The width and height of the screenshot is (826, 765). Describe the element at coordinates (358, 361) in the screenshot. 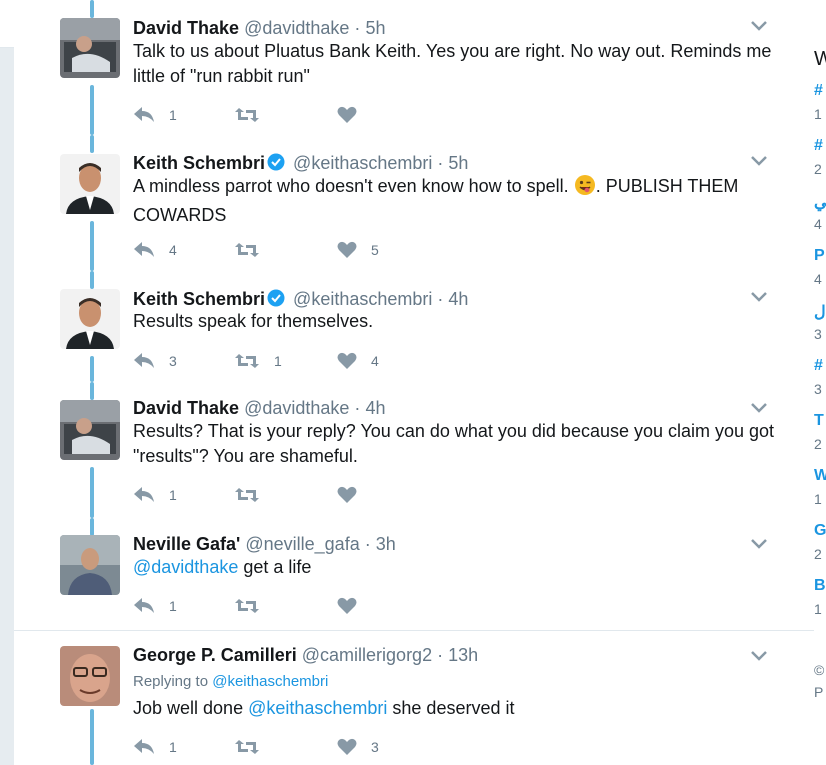

I see `like-button: 4` at that location.